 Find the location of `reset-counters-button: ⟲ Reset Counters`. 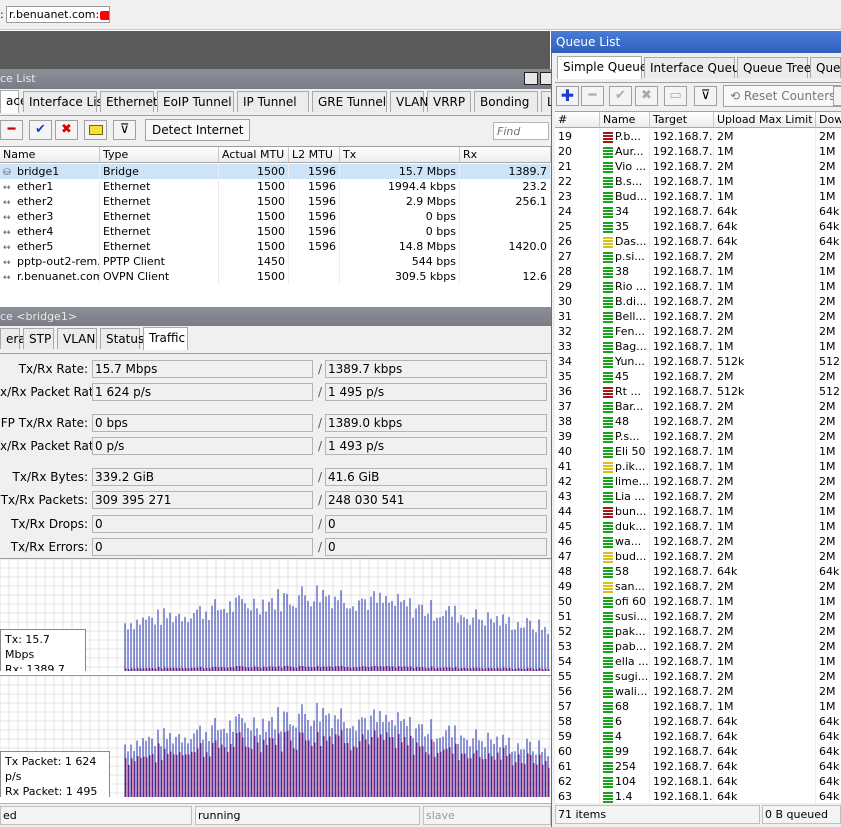

reset-counters-button: ⟲ Reset Counters is located at coordinates (782, 96).